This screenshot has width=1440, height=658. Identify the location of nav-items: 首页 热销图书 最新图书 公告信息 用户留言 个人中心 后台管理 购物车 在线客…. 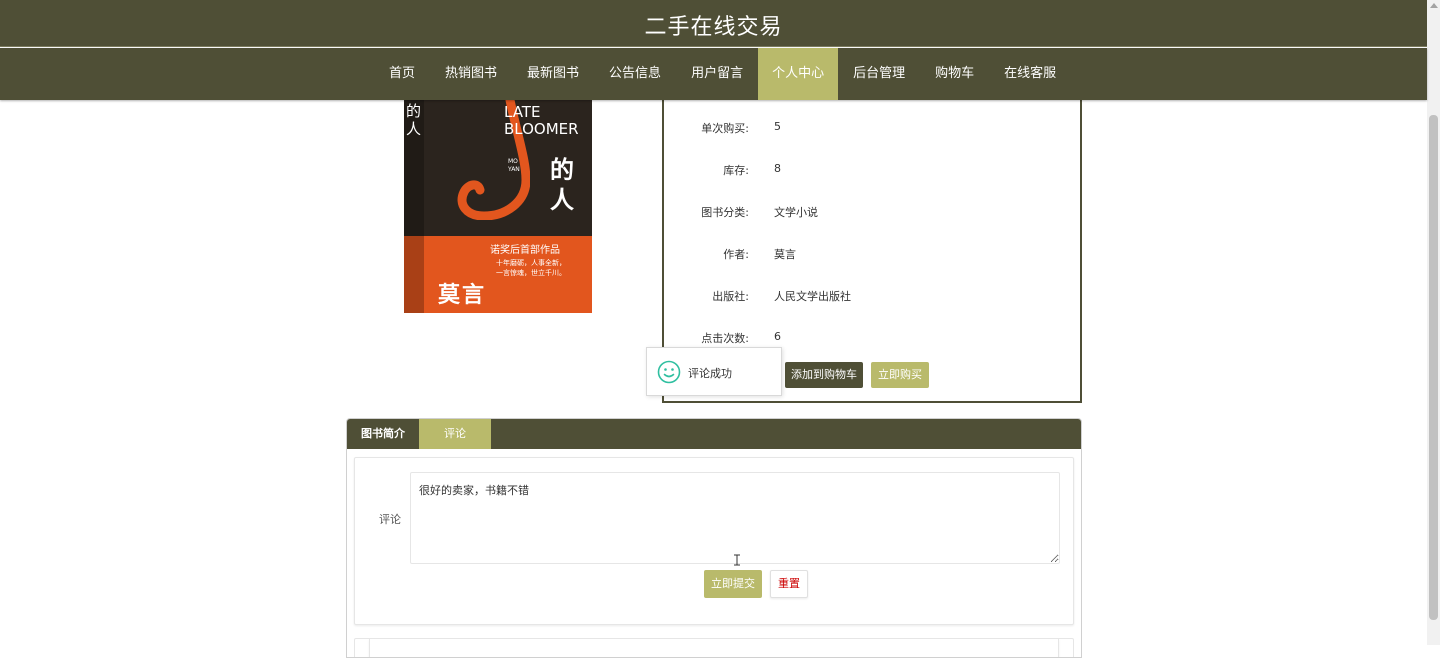
(722, 74).